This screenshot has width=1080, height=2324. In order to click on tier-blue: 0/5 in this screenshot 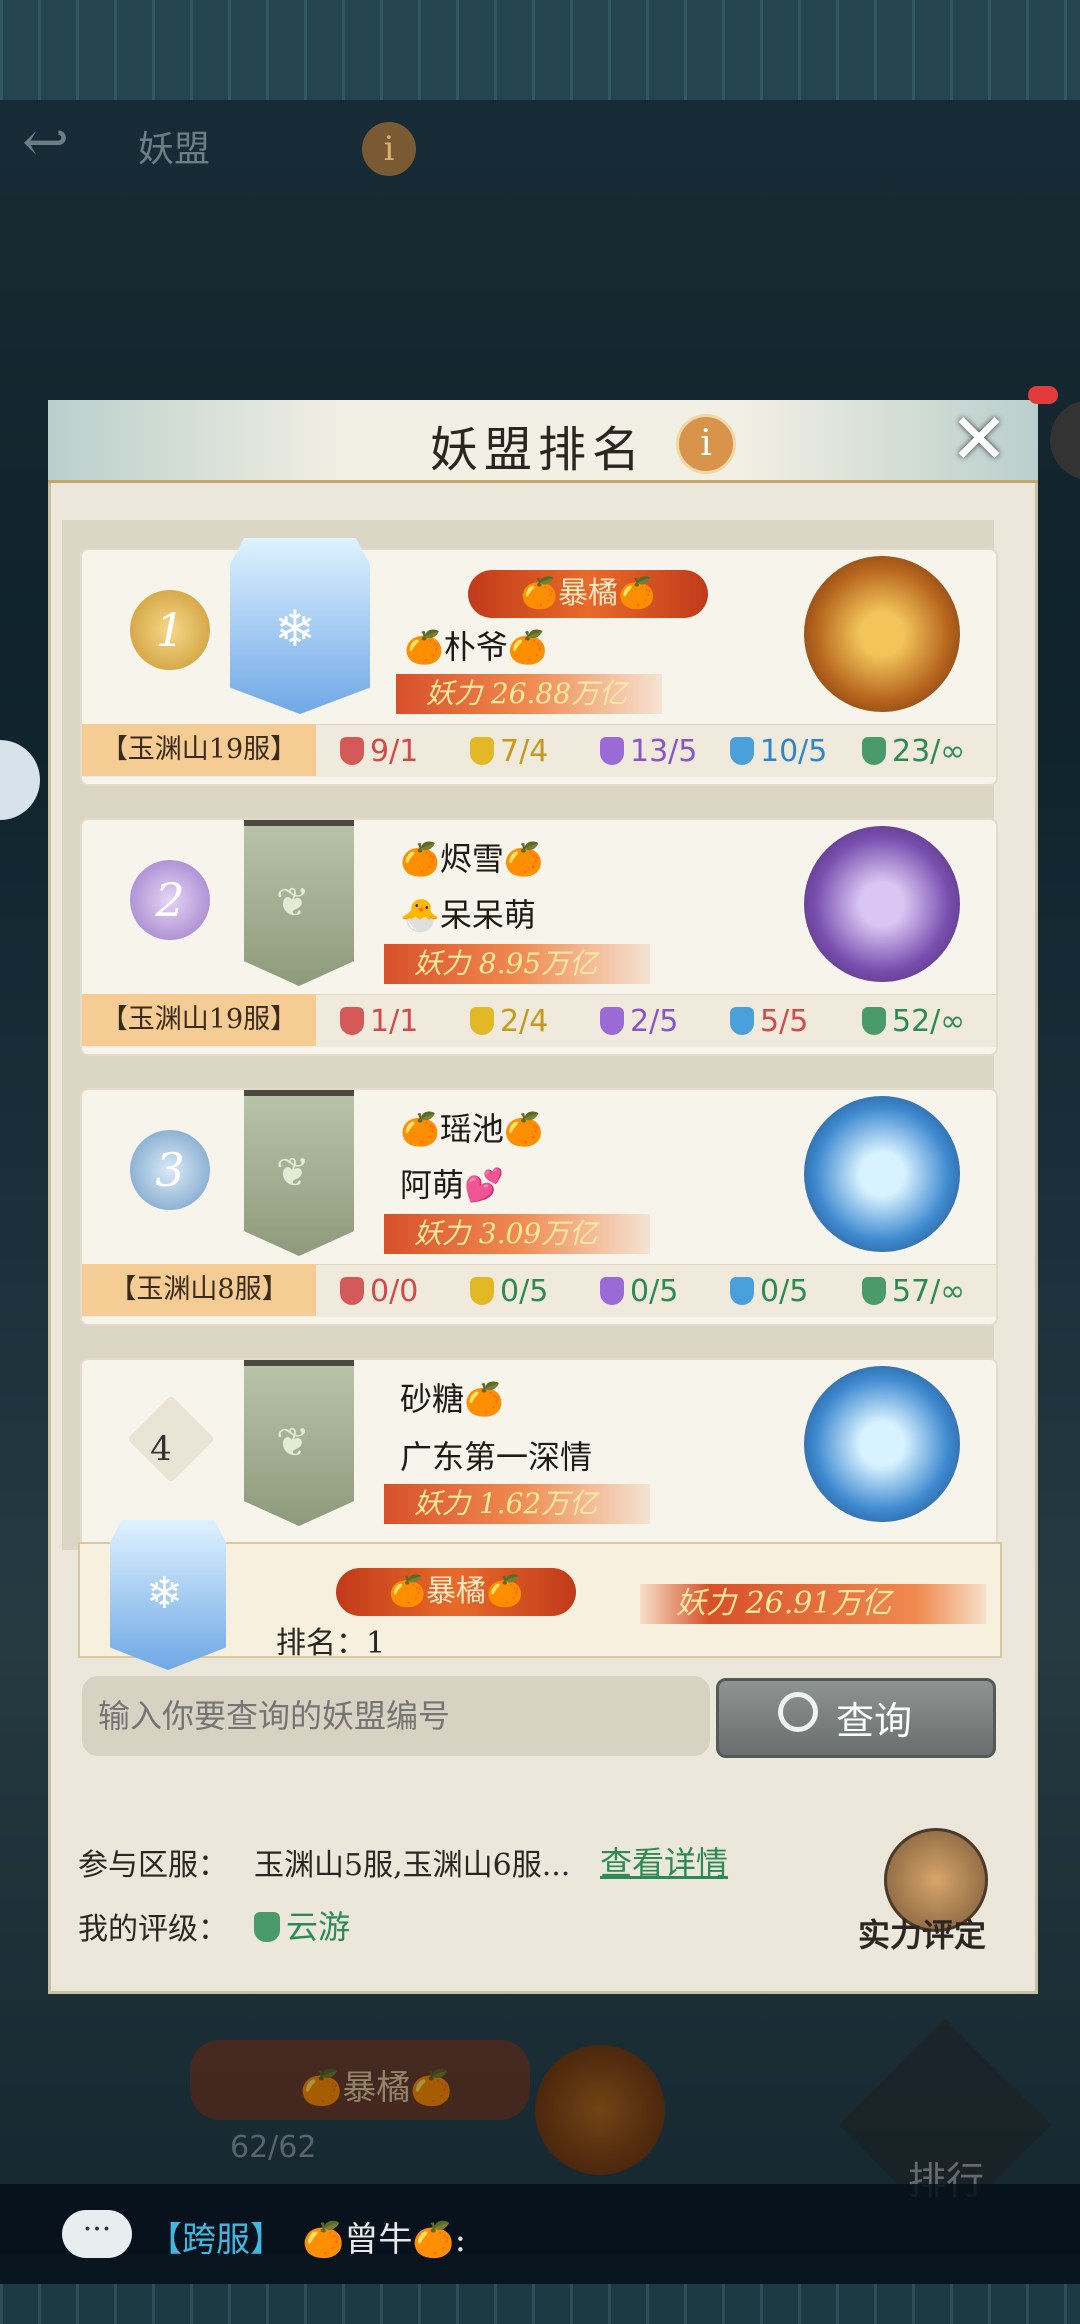, I will do `click(769, 1291)`.